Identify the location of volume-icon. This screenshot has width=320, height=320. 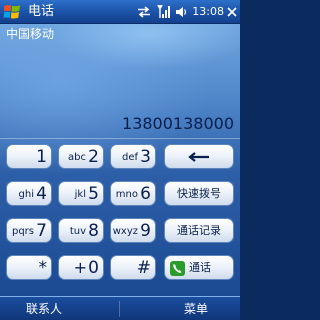
(181, 12).